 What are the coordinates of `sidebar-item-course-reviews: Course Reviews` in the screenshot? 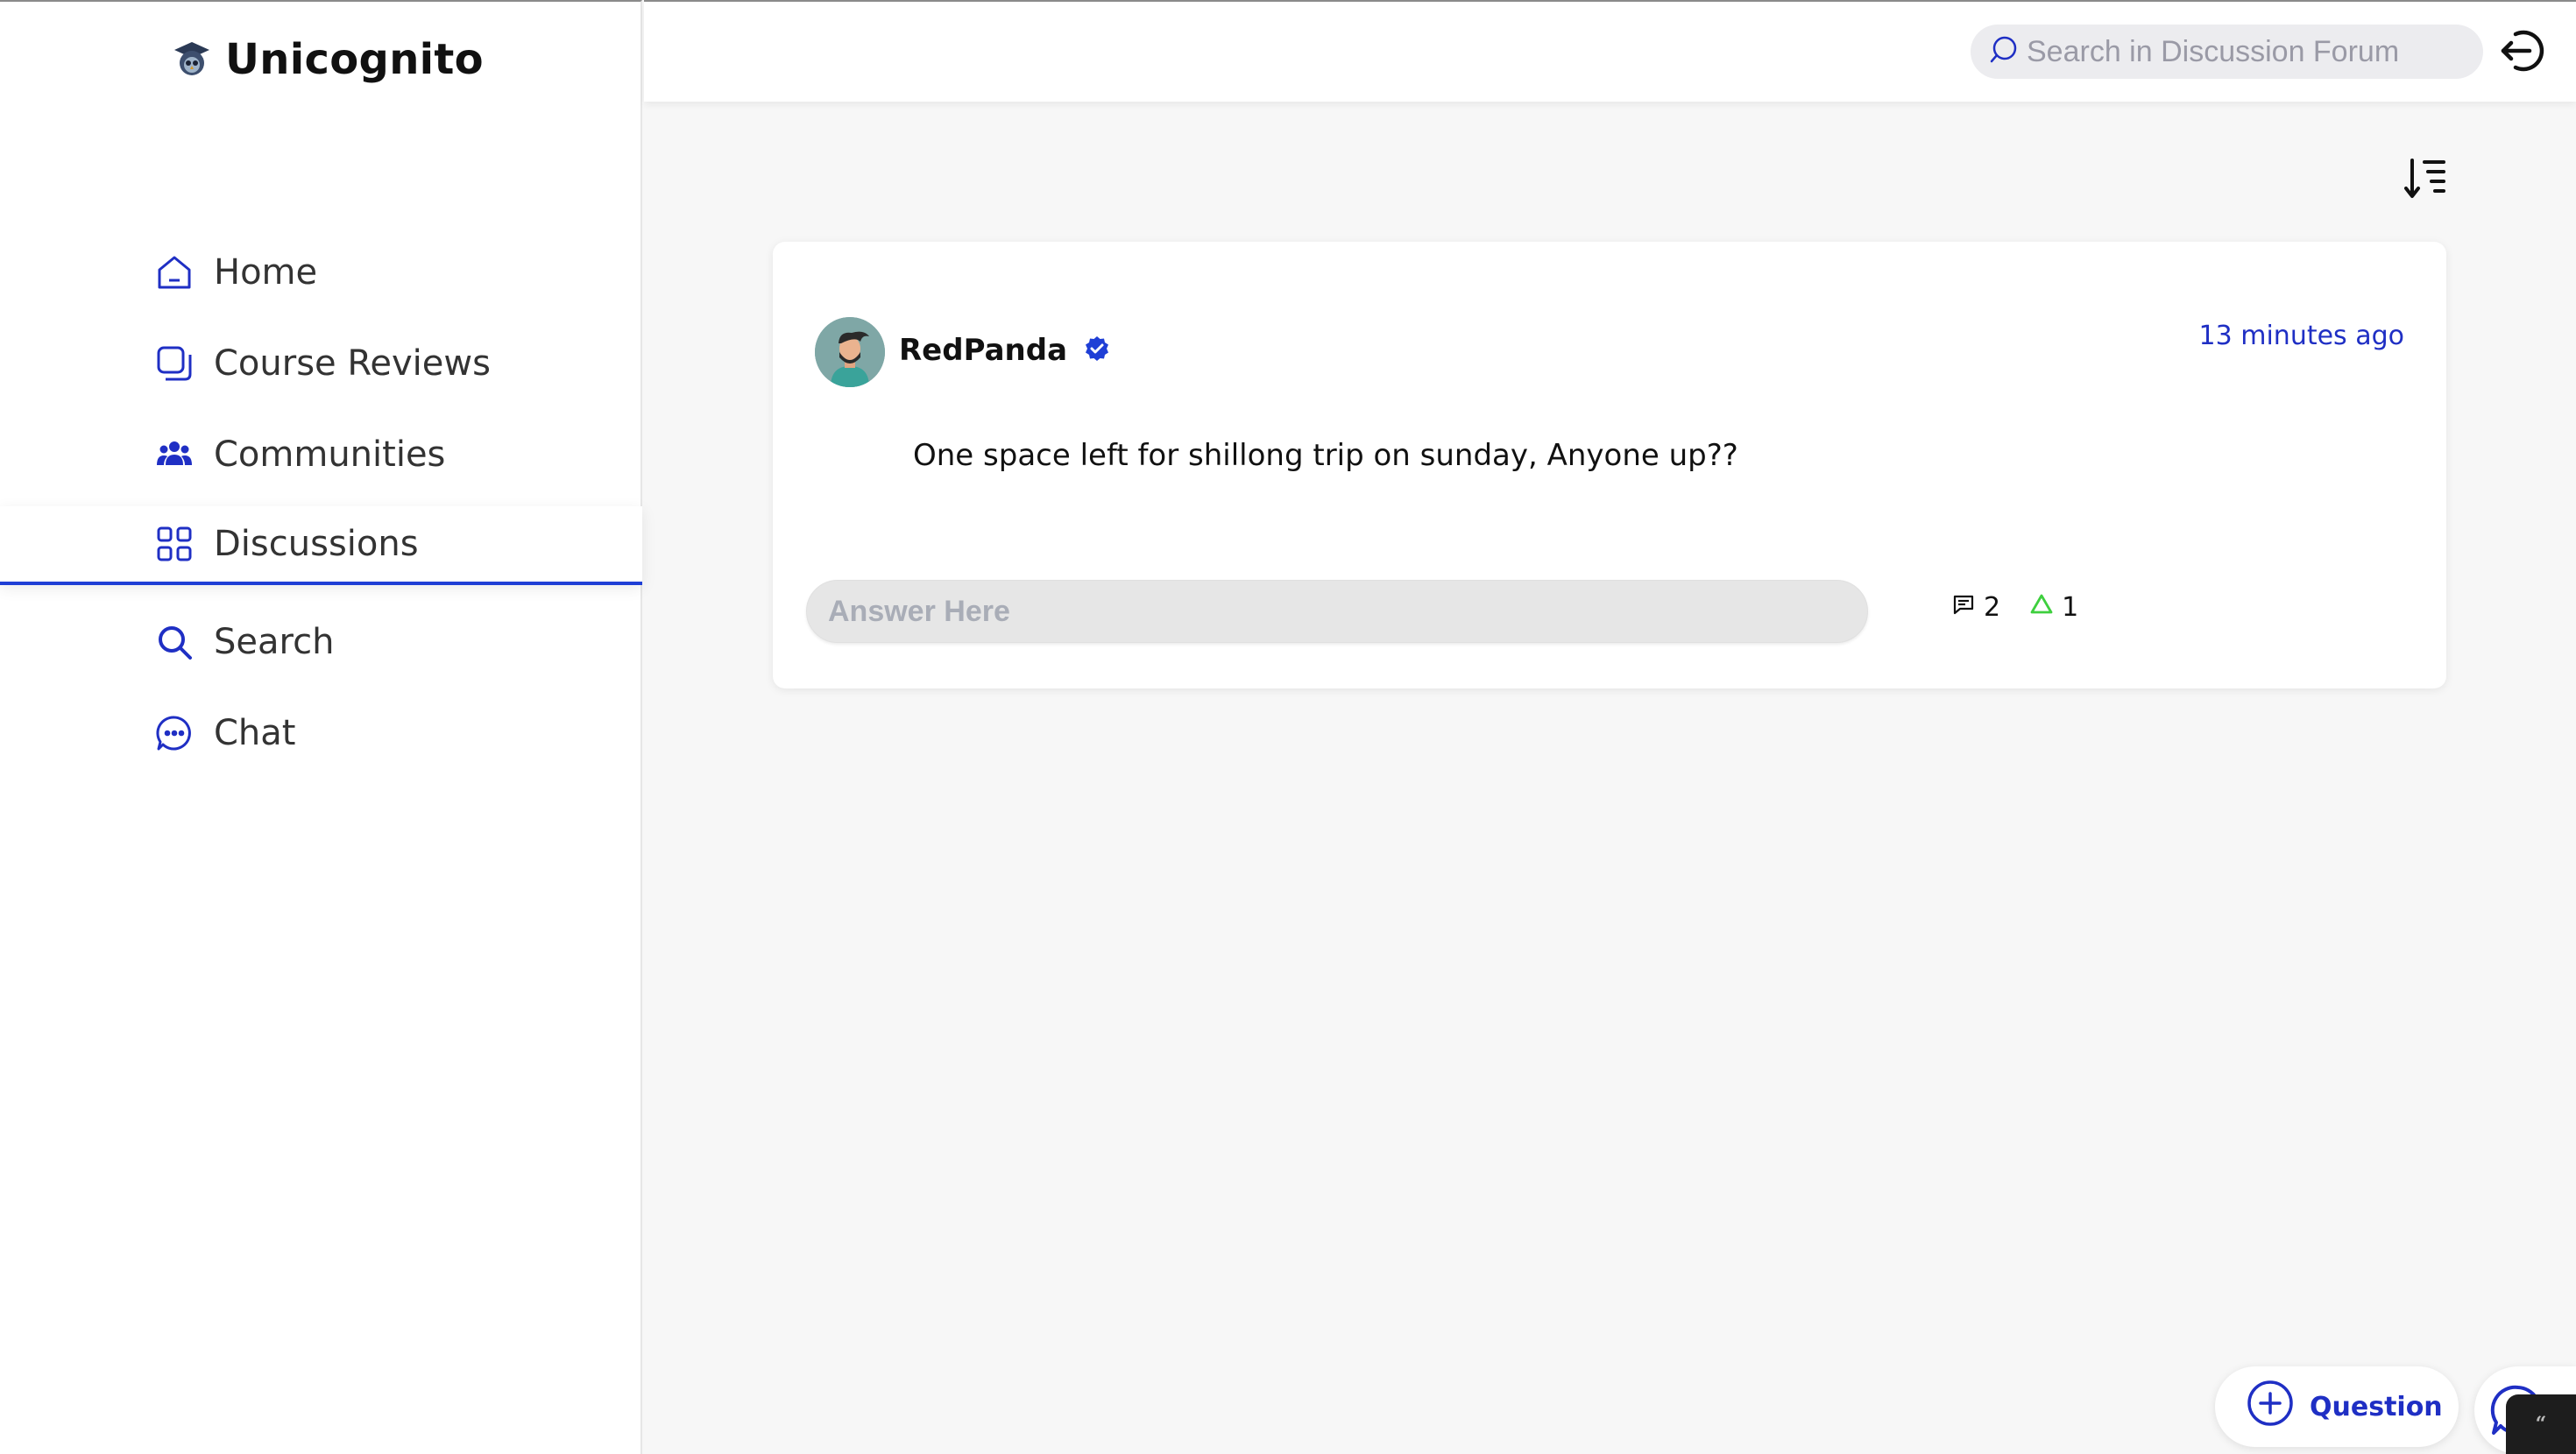 It's located at (321, 363).